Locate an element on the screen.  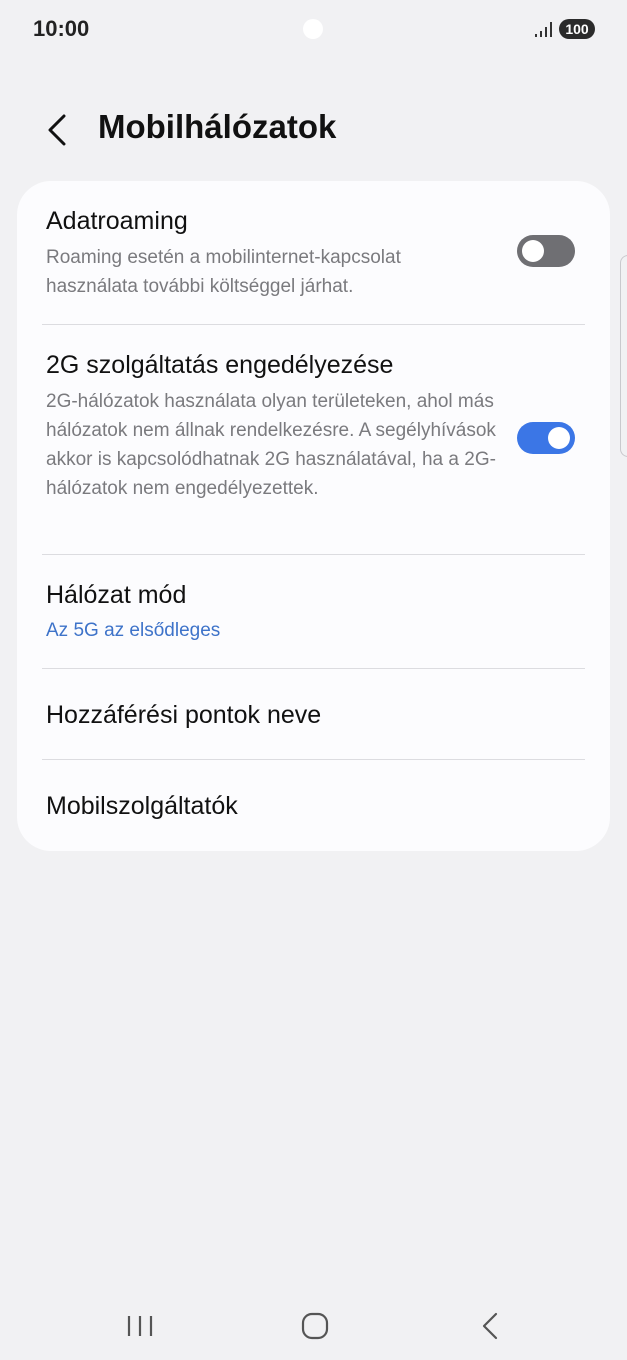
navigation-bar is located at coordinates (313, 1325).